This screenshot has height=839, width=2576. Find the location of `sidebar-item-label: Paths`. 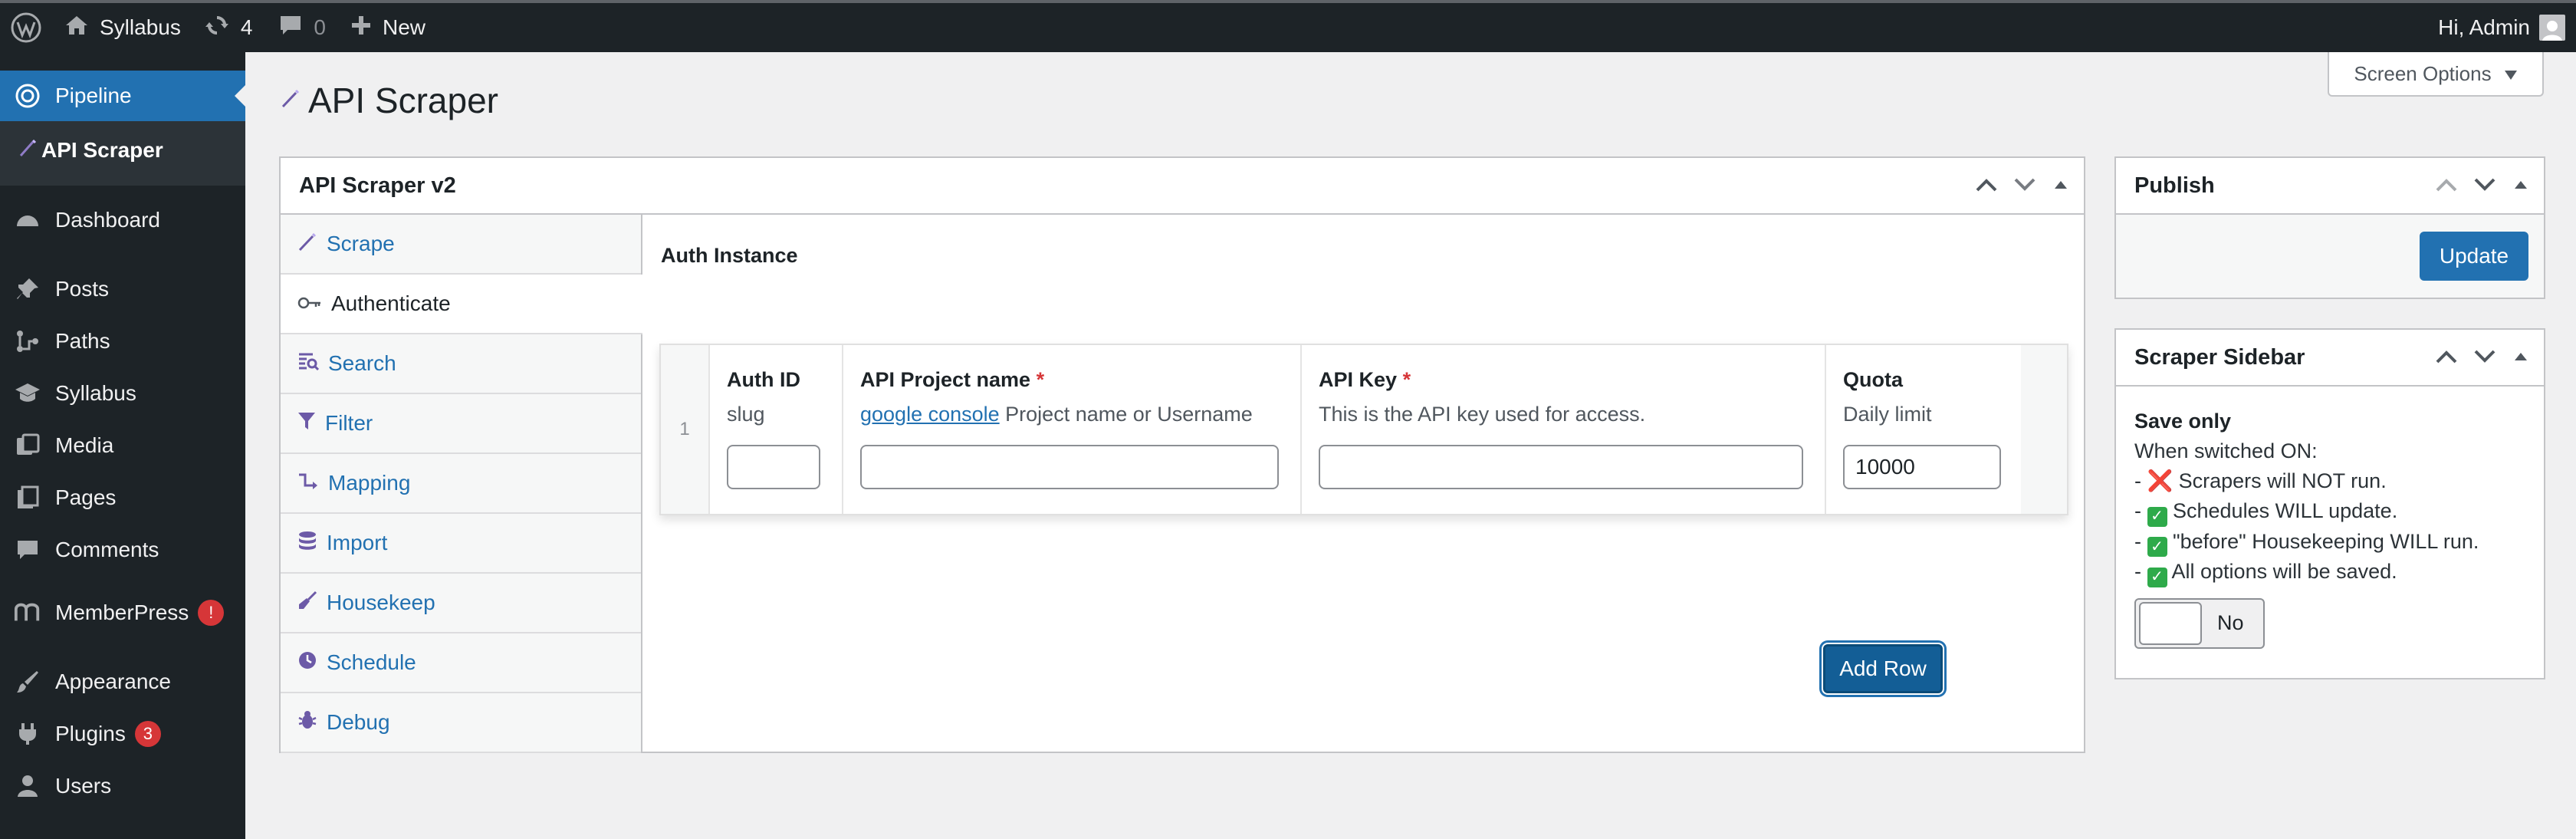

sidebar-item-label: Paths is located at coordinates (83, 341).